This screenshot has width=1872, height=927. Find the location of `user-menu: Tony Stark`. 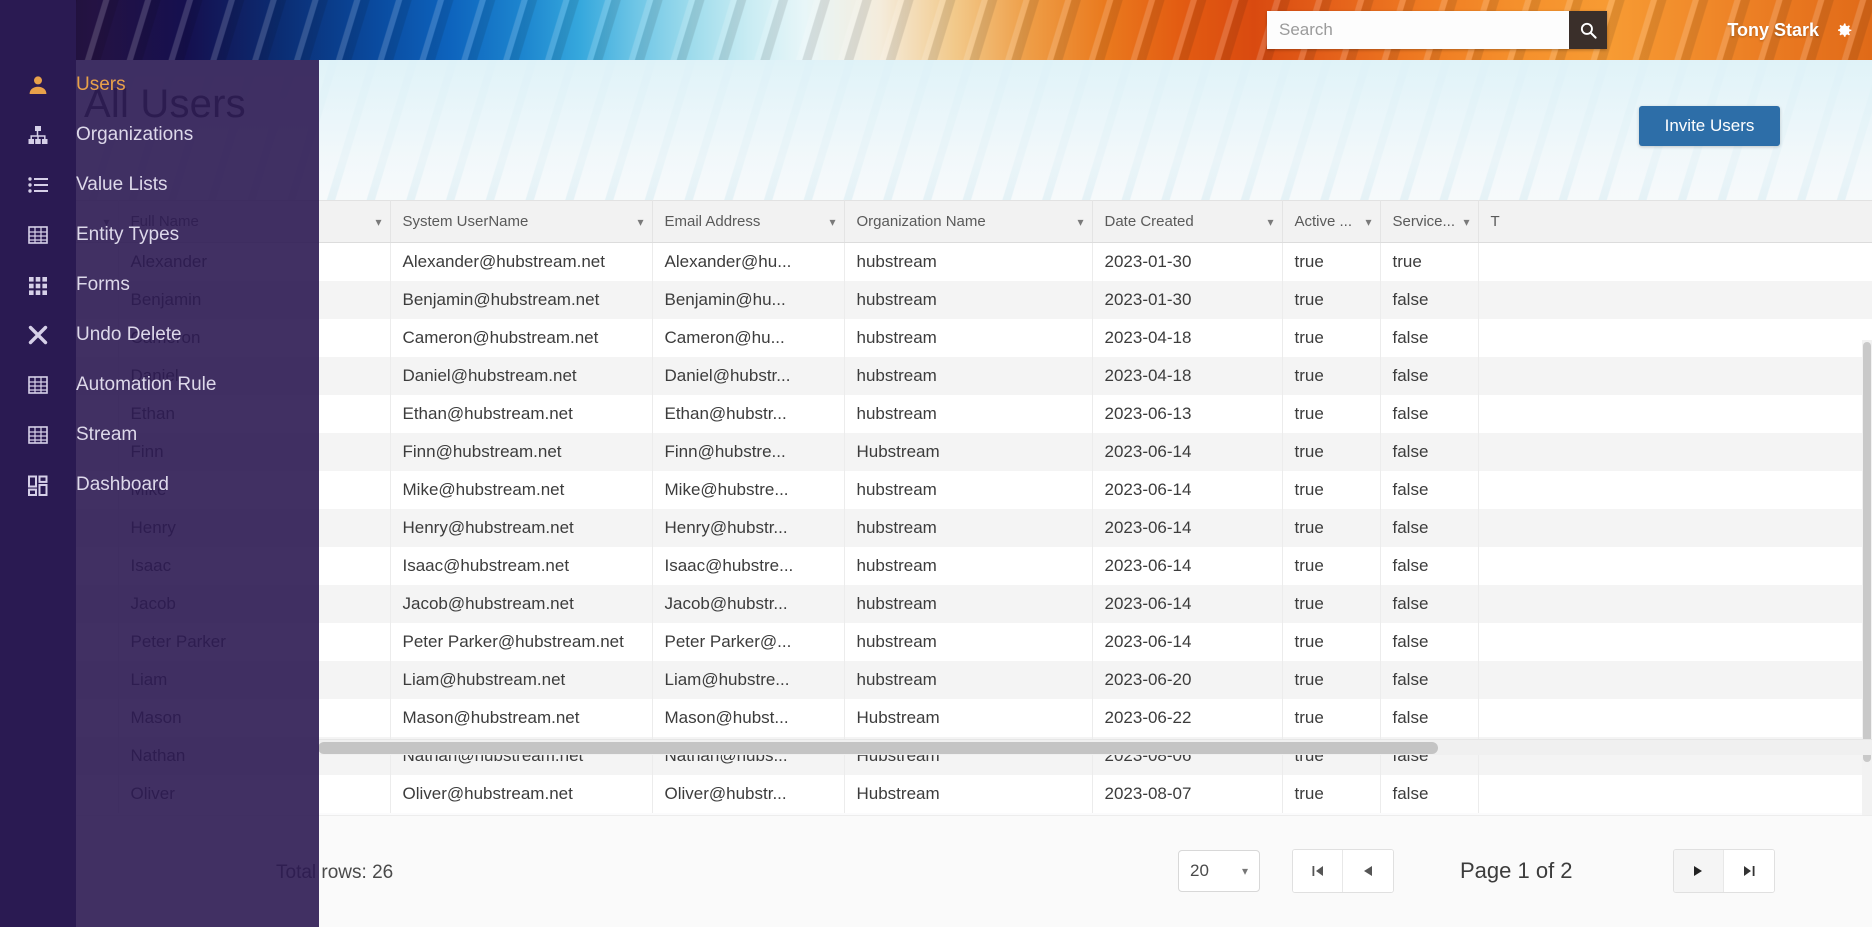

user-menu: Tony Stark is located at coordinates (1790, 30).